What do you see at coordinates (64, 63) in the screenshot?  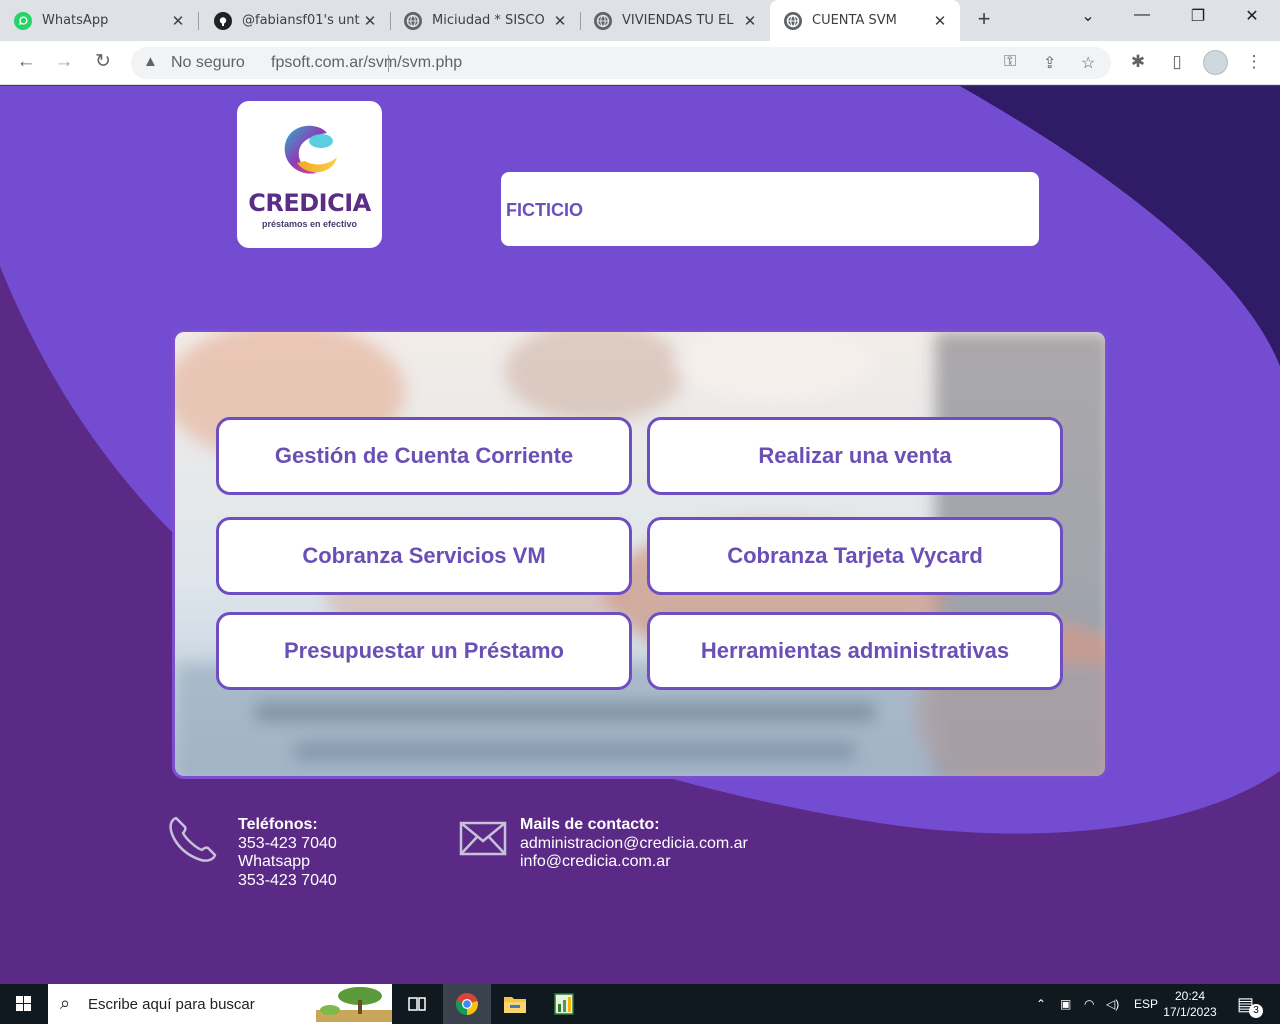 I see `forward-arrow-icon: →` at bounding box center [64, 63].